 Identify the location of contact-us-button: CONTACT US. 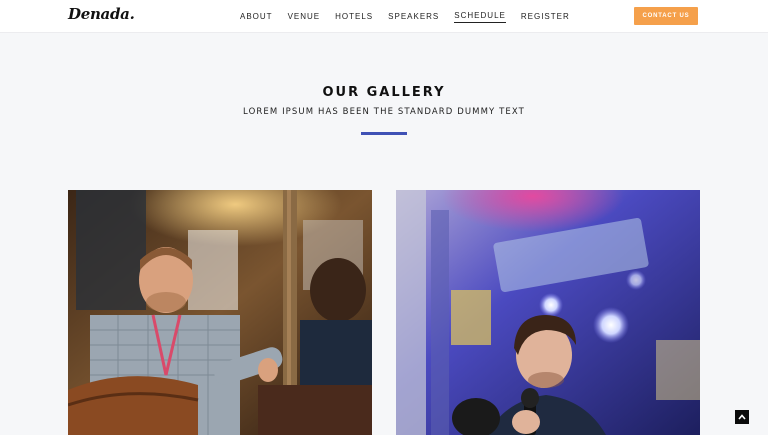
(666, 16).